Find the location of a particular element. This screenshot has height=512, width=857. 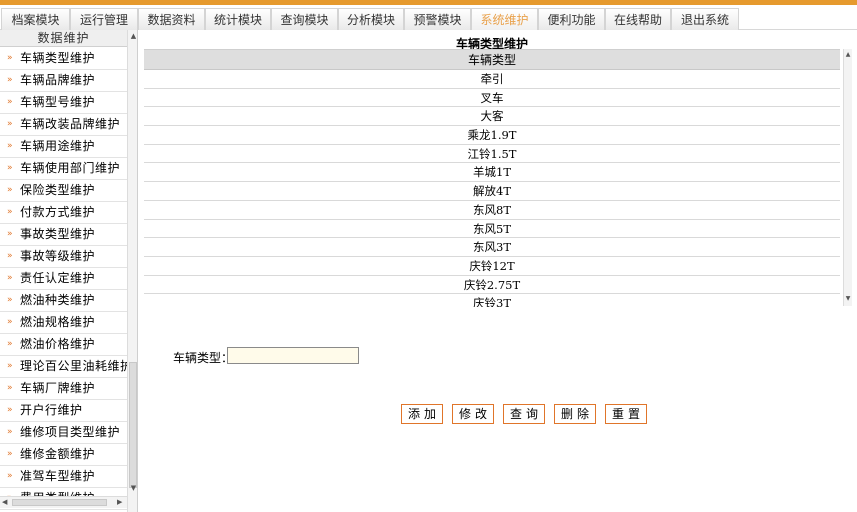

add-button: 添加 is located at coordinates (422, 414).